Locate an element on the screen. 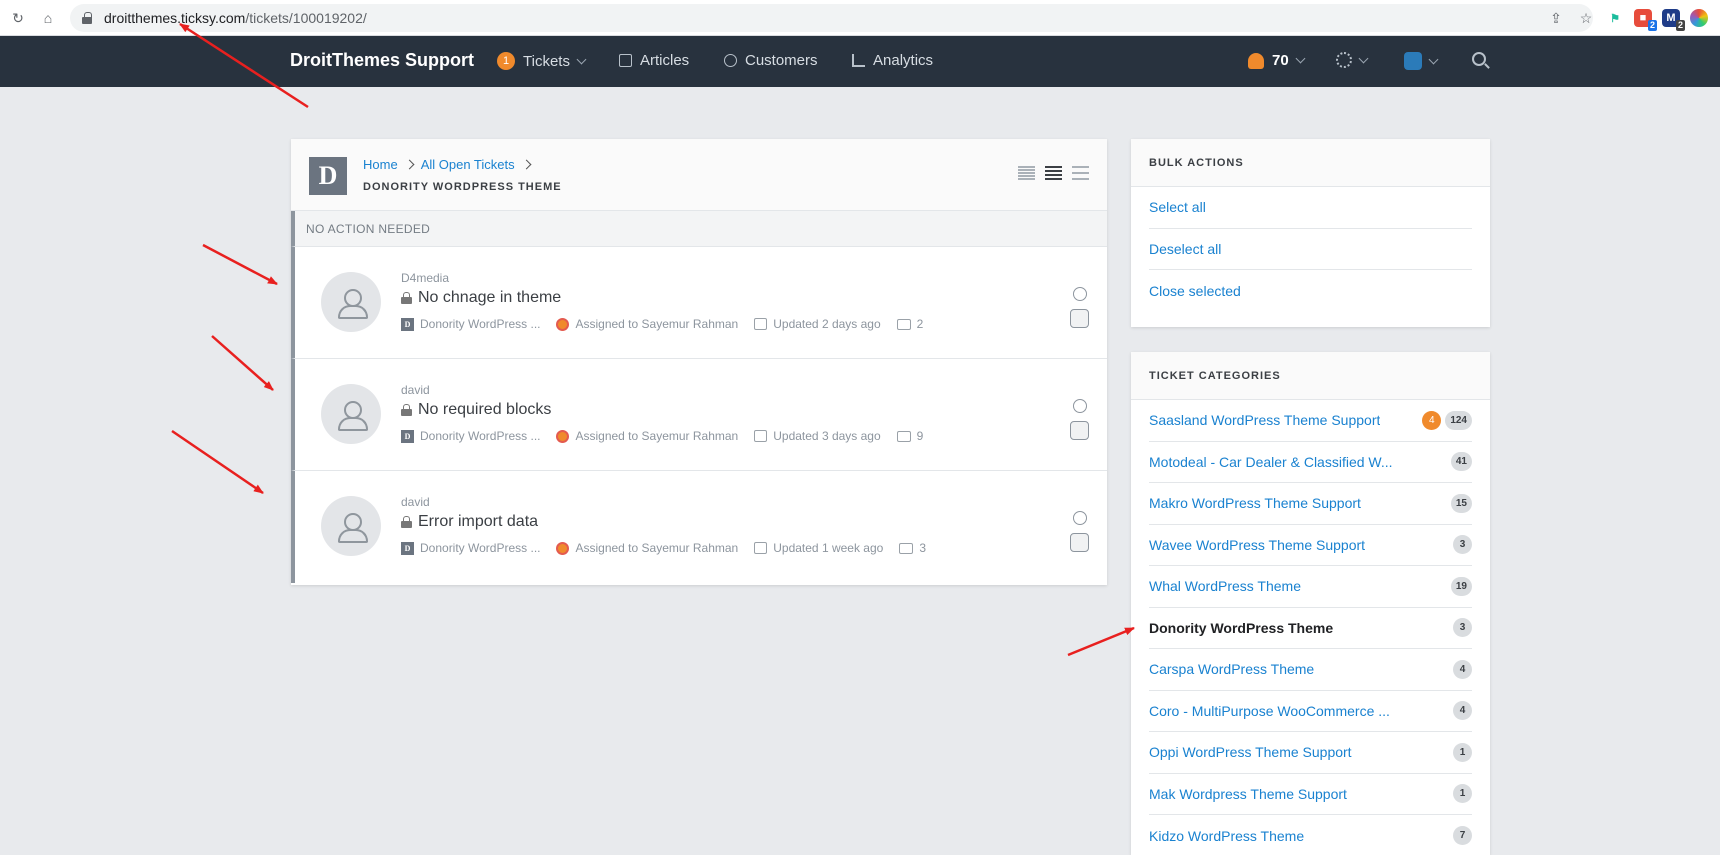 The width and height of the screenshot is (1720, 855). category-item-current: Donority WordPress Theme 3 is located at coordinates (1310, 628).